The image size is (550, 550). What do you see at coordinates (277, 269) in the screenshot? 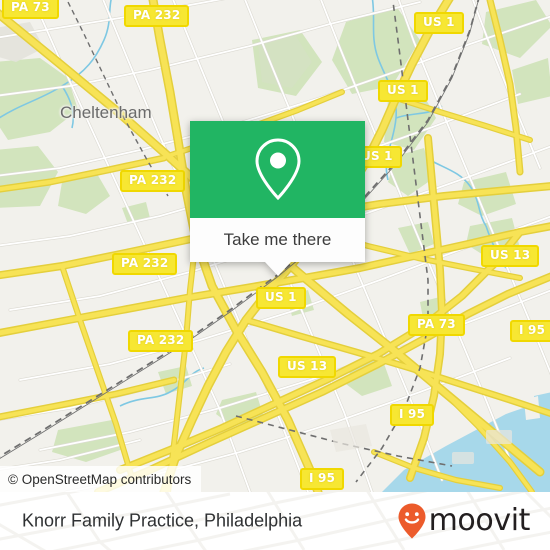
I see `callout-pointer` at bounding box center [277, 269].